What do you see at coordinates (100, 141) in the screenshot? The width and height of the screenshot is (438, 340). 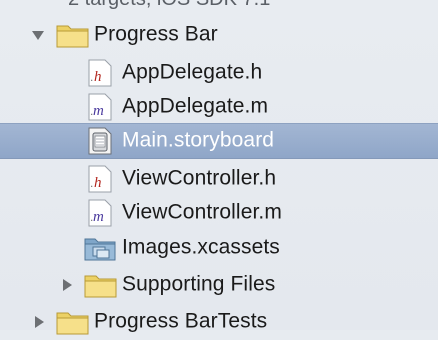 I see `storyboard-file-icon` at bounding box center [100, 141].